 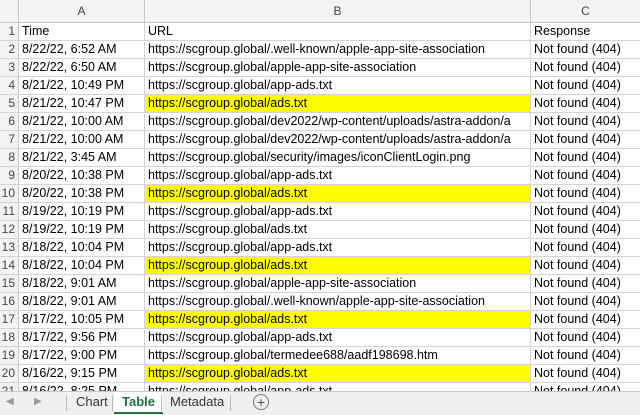 What do you see at coordinates (38, 401) in the screenshot?
I see `scroll-tabs-right-icon: ▶` at bounding box center [38, 401].